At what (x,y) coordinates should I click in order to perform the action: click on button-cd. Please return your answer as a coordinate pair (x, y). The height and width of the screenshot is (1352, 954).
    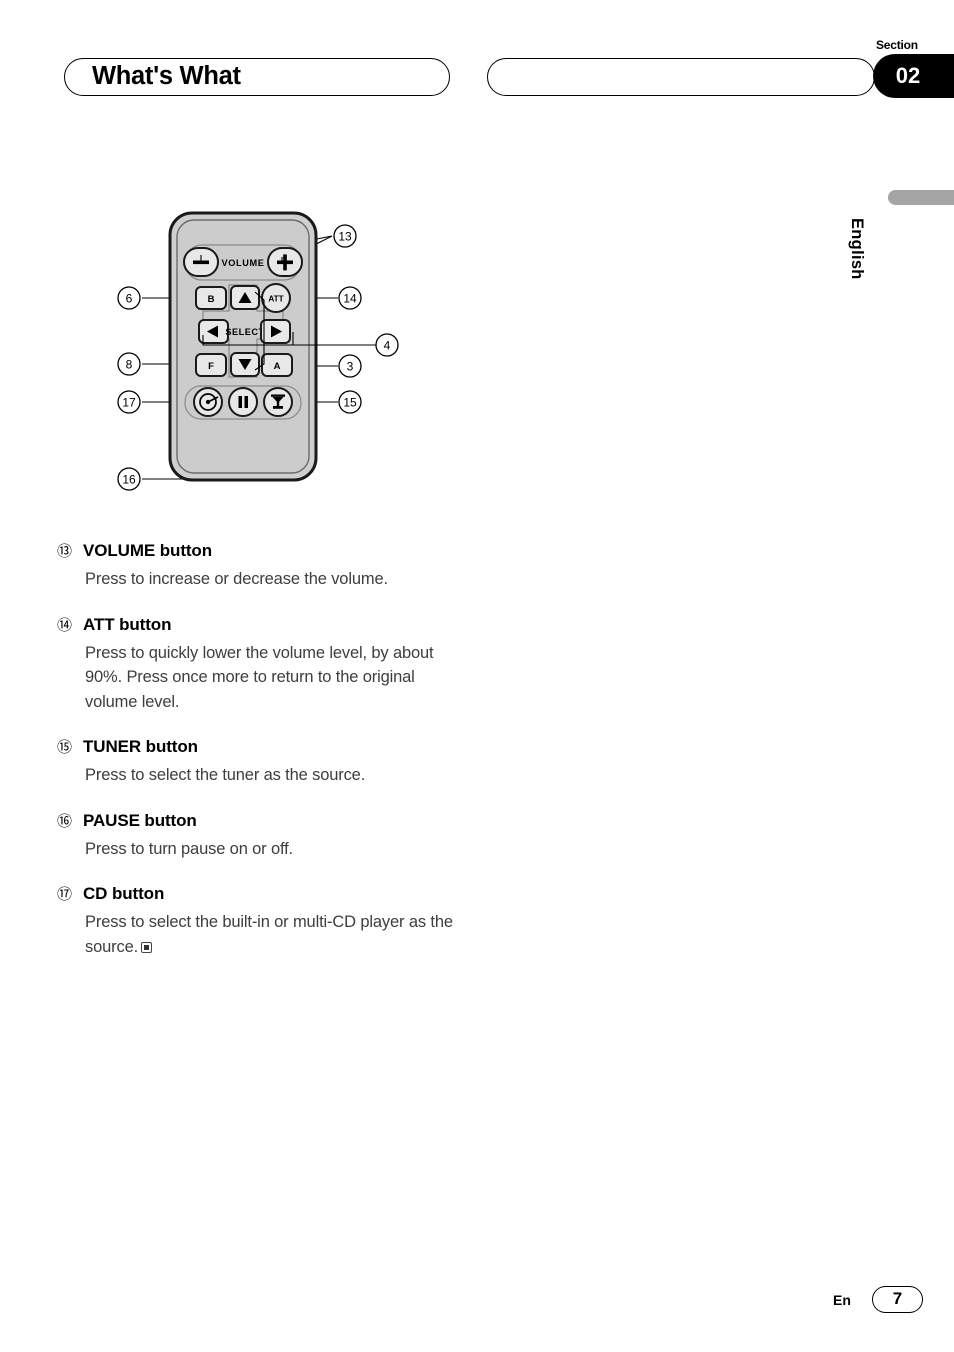
    Looking at the image, I should click on (208, 402).